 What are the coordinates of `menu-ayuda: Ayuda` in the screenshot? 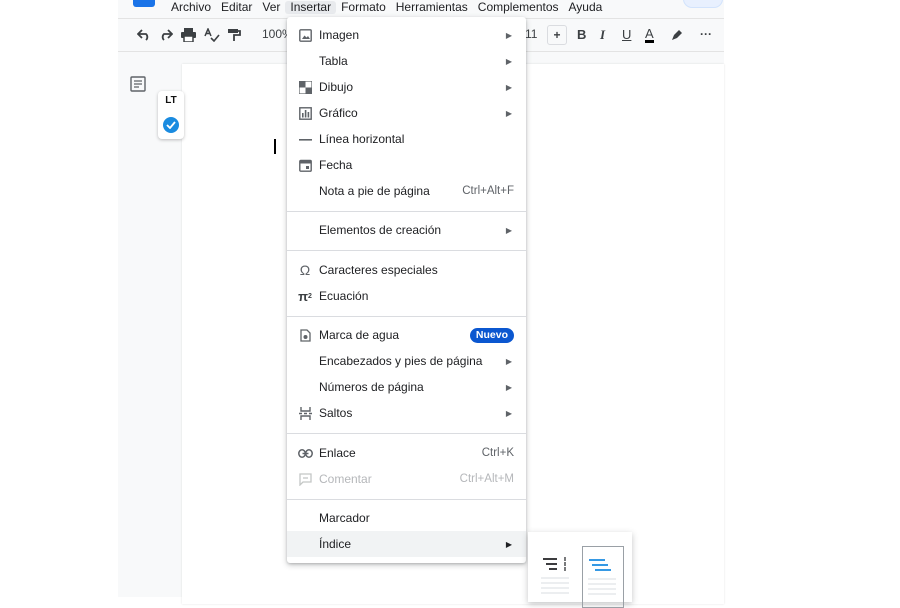 It's located at (586, 7).